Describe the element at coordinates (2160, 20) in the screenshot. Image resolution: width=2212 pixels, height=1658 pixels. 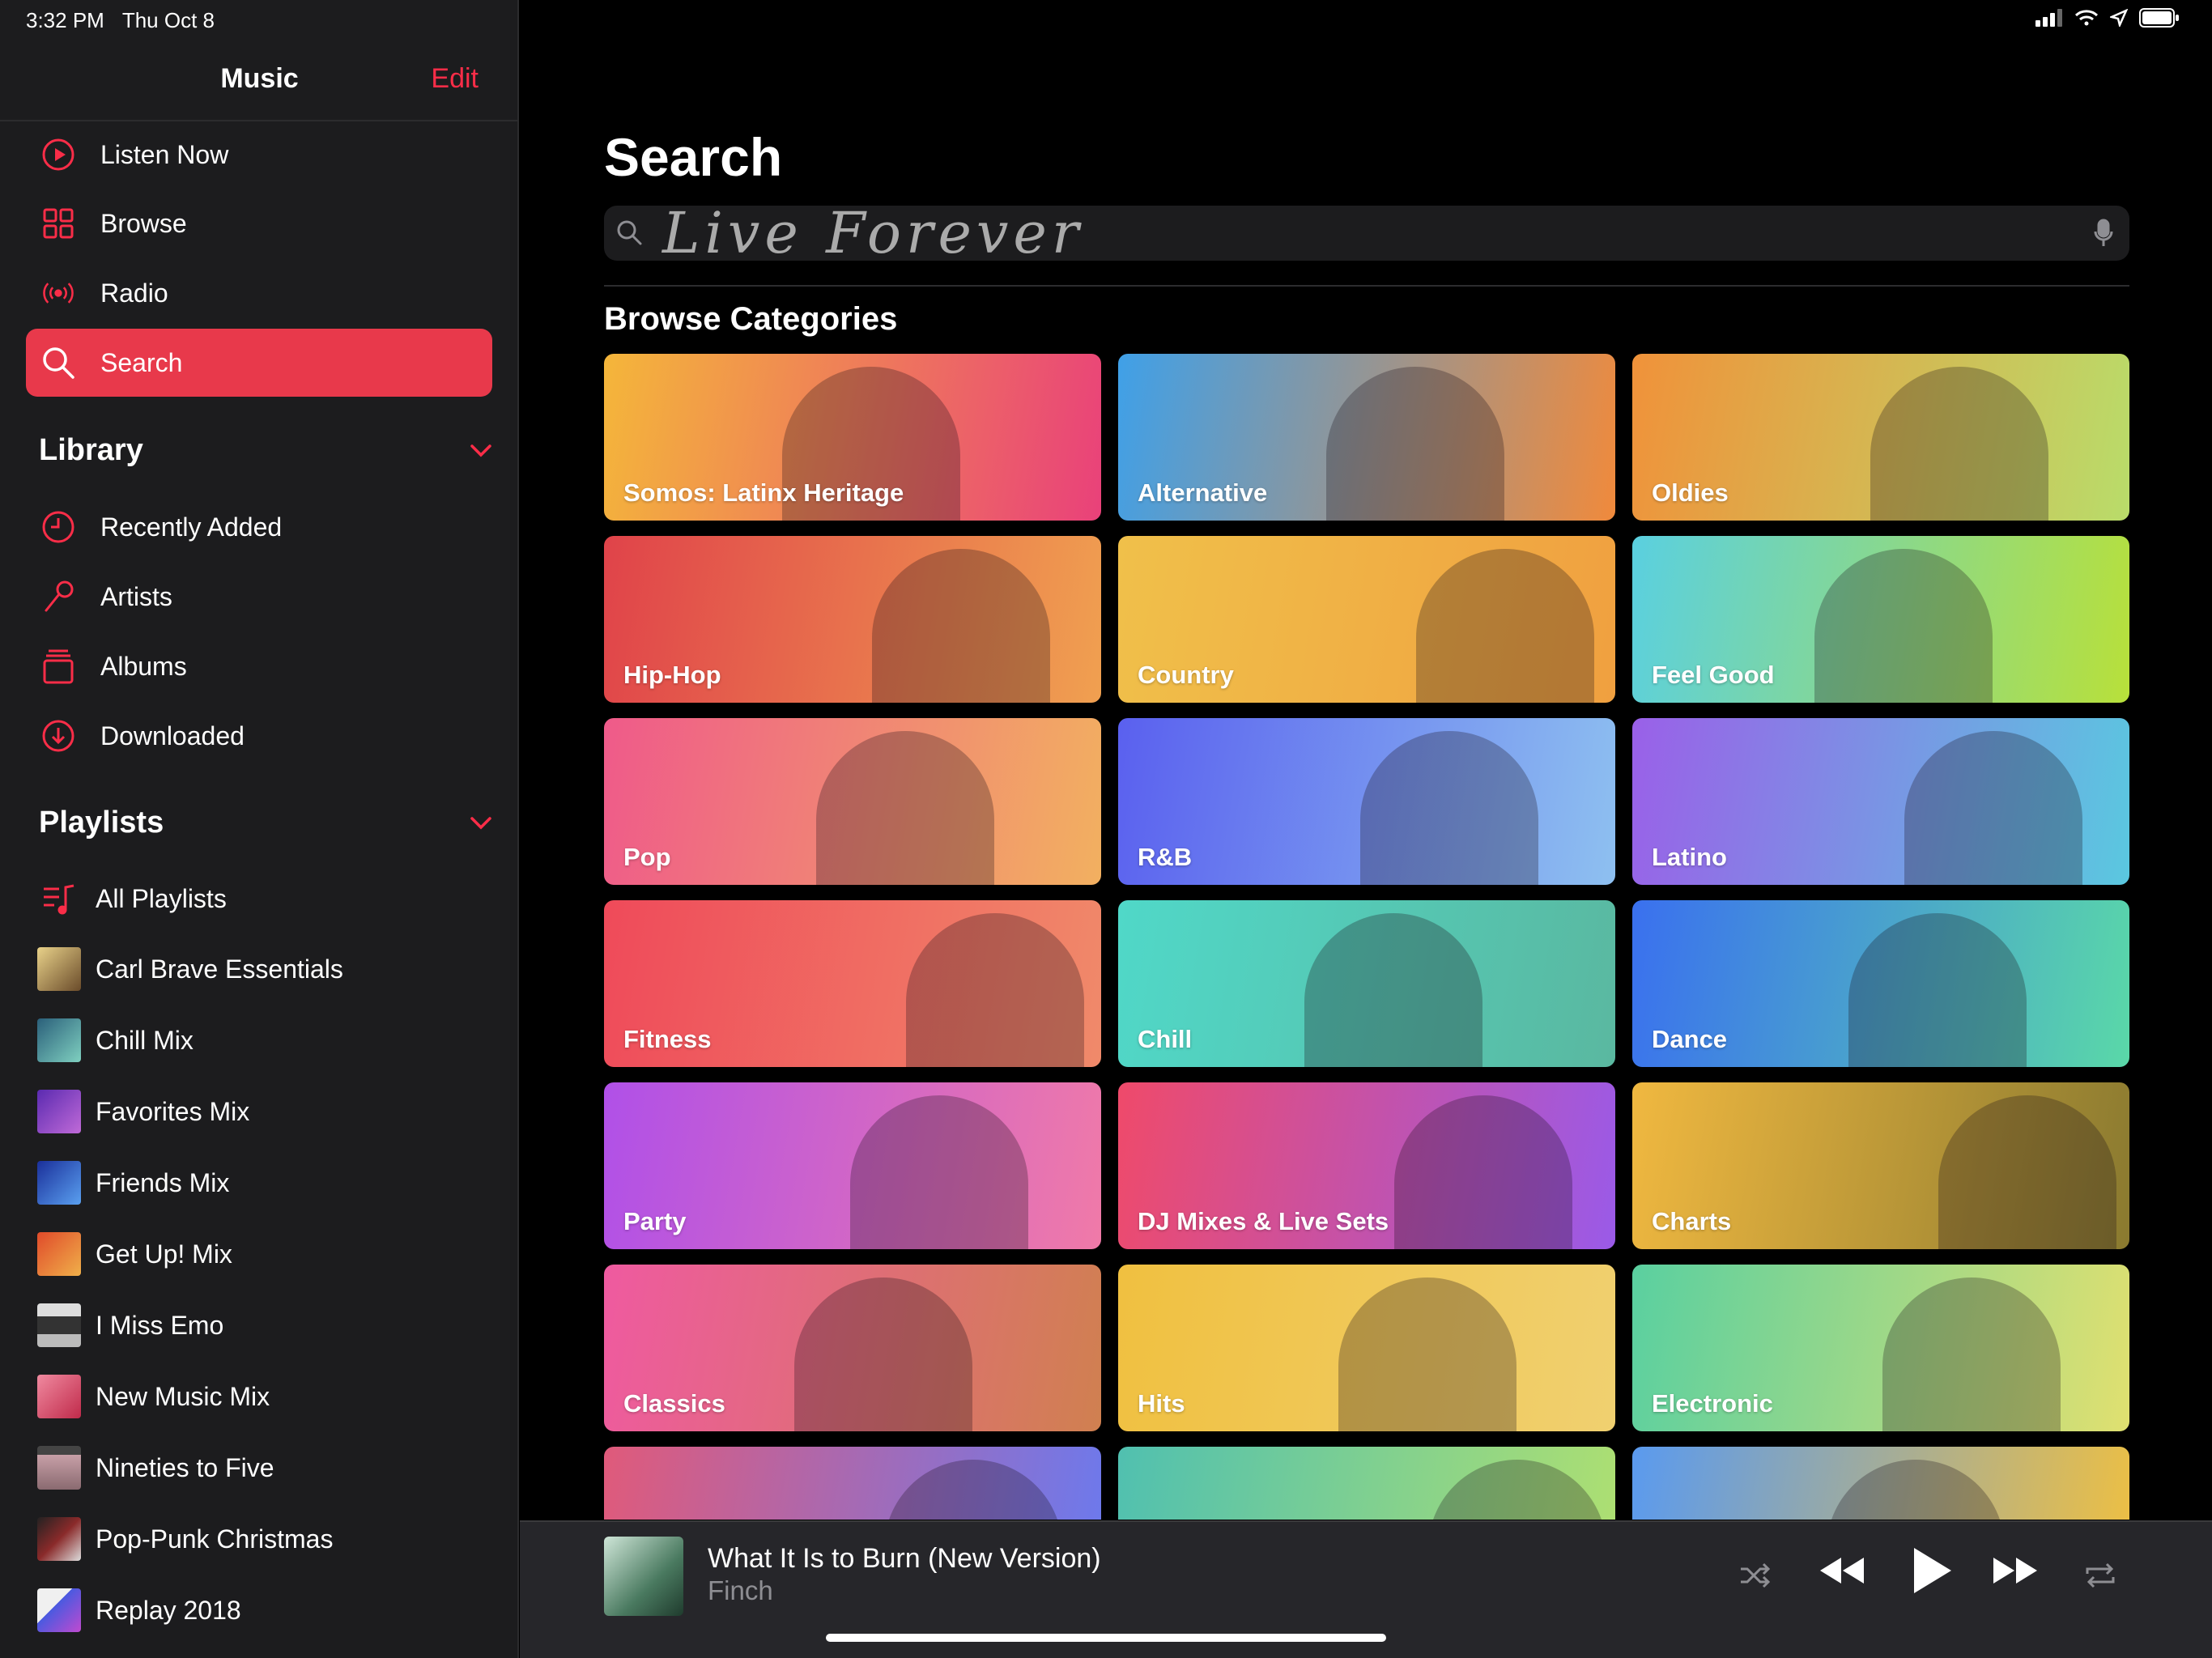
I see `battery-icon` at that location.